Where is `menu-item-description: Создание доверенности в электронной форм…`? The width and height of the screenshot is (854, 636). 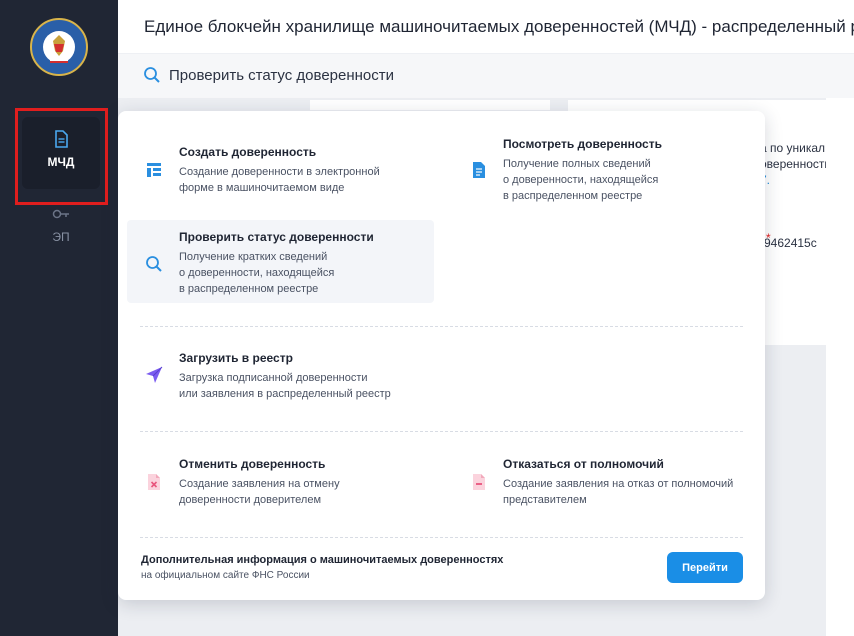
menu-item-description: Создание доверенности в электронной форм… is located at coordinates (279, 180).